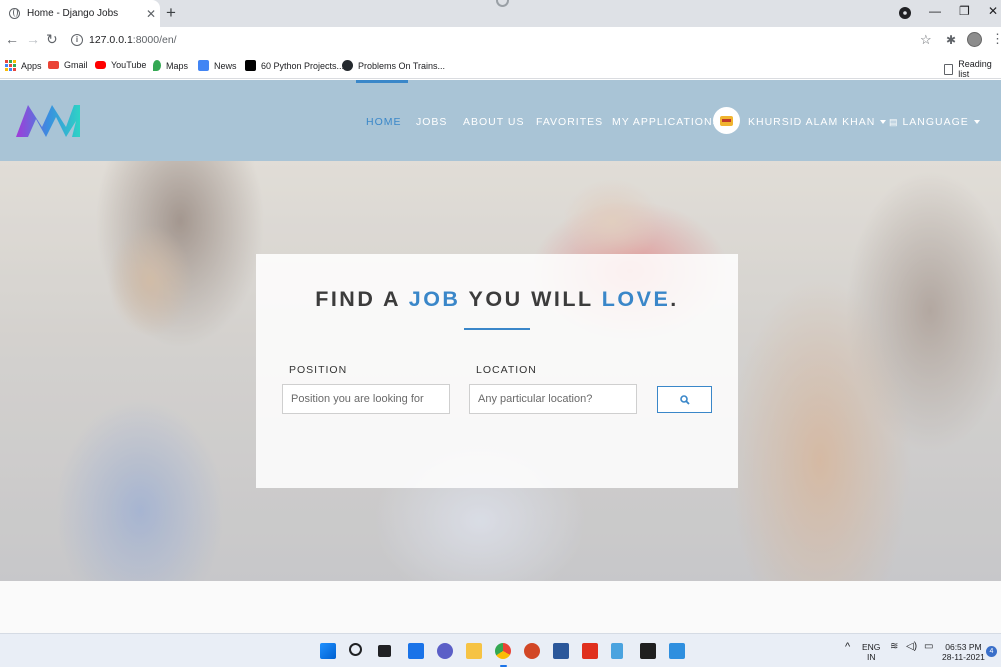 The image size is (1001, 667). I want to click on windows-taskbar: ^ ENG IN ≋ ◁) ▭ 06:53 PM 28-11-2021, so click(500, 650).